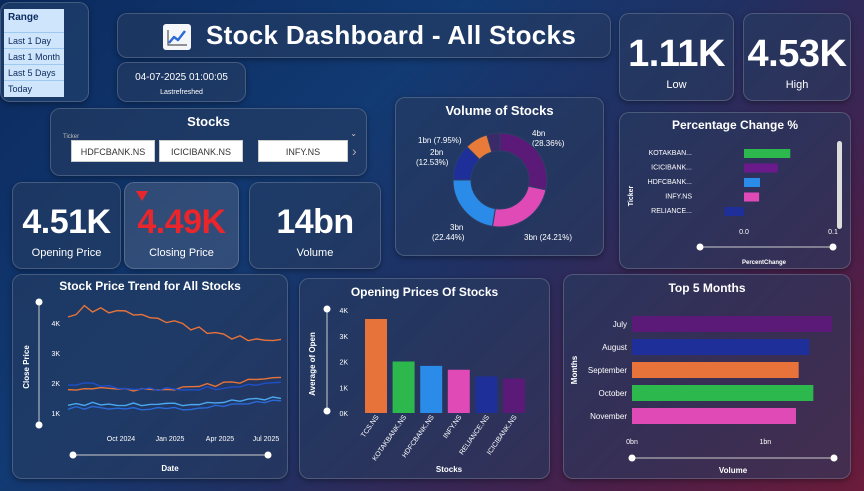  Describe the element at coordinates (764, 263) in the screenshot. I see `pct-change-xlabel: PercentChange` at that location.